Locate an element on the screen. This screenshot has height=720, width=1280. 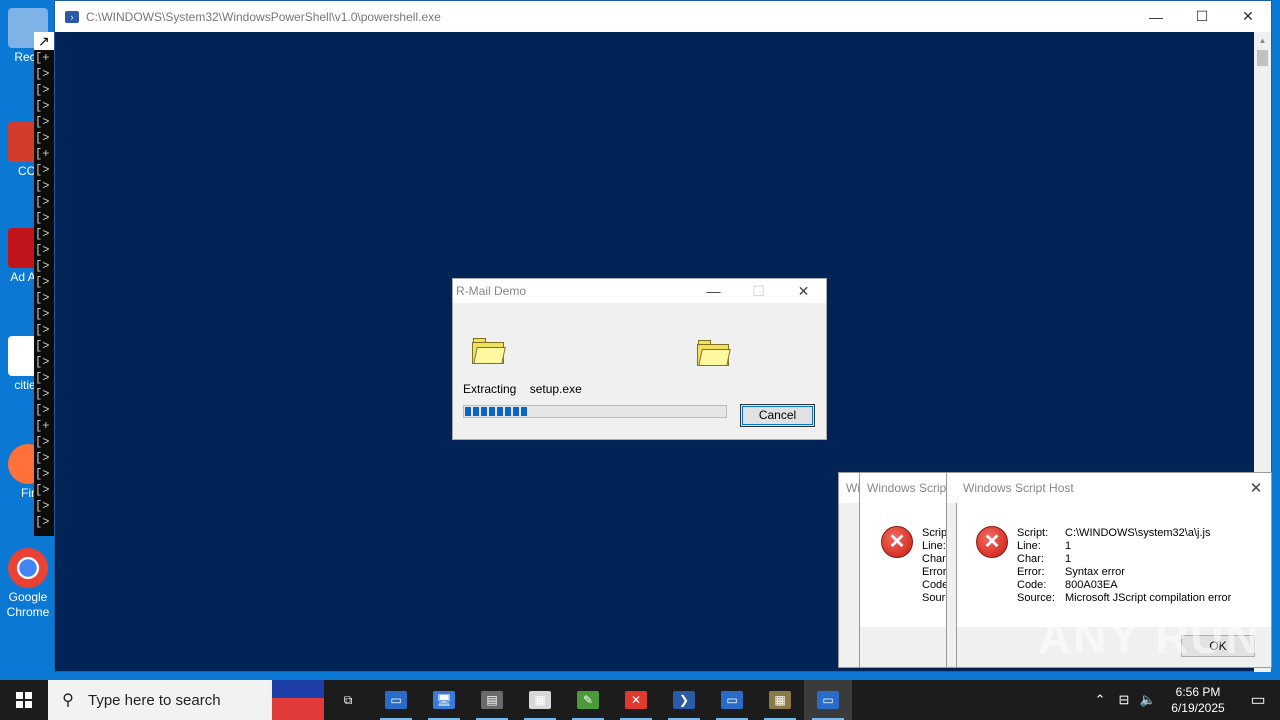
wsh-back-label: Sour is located at coordinates (934, 598).